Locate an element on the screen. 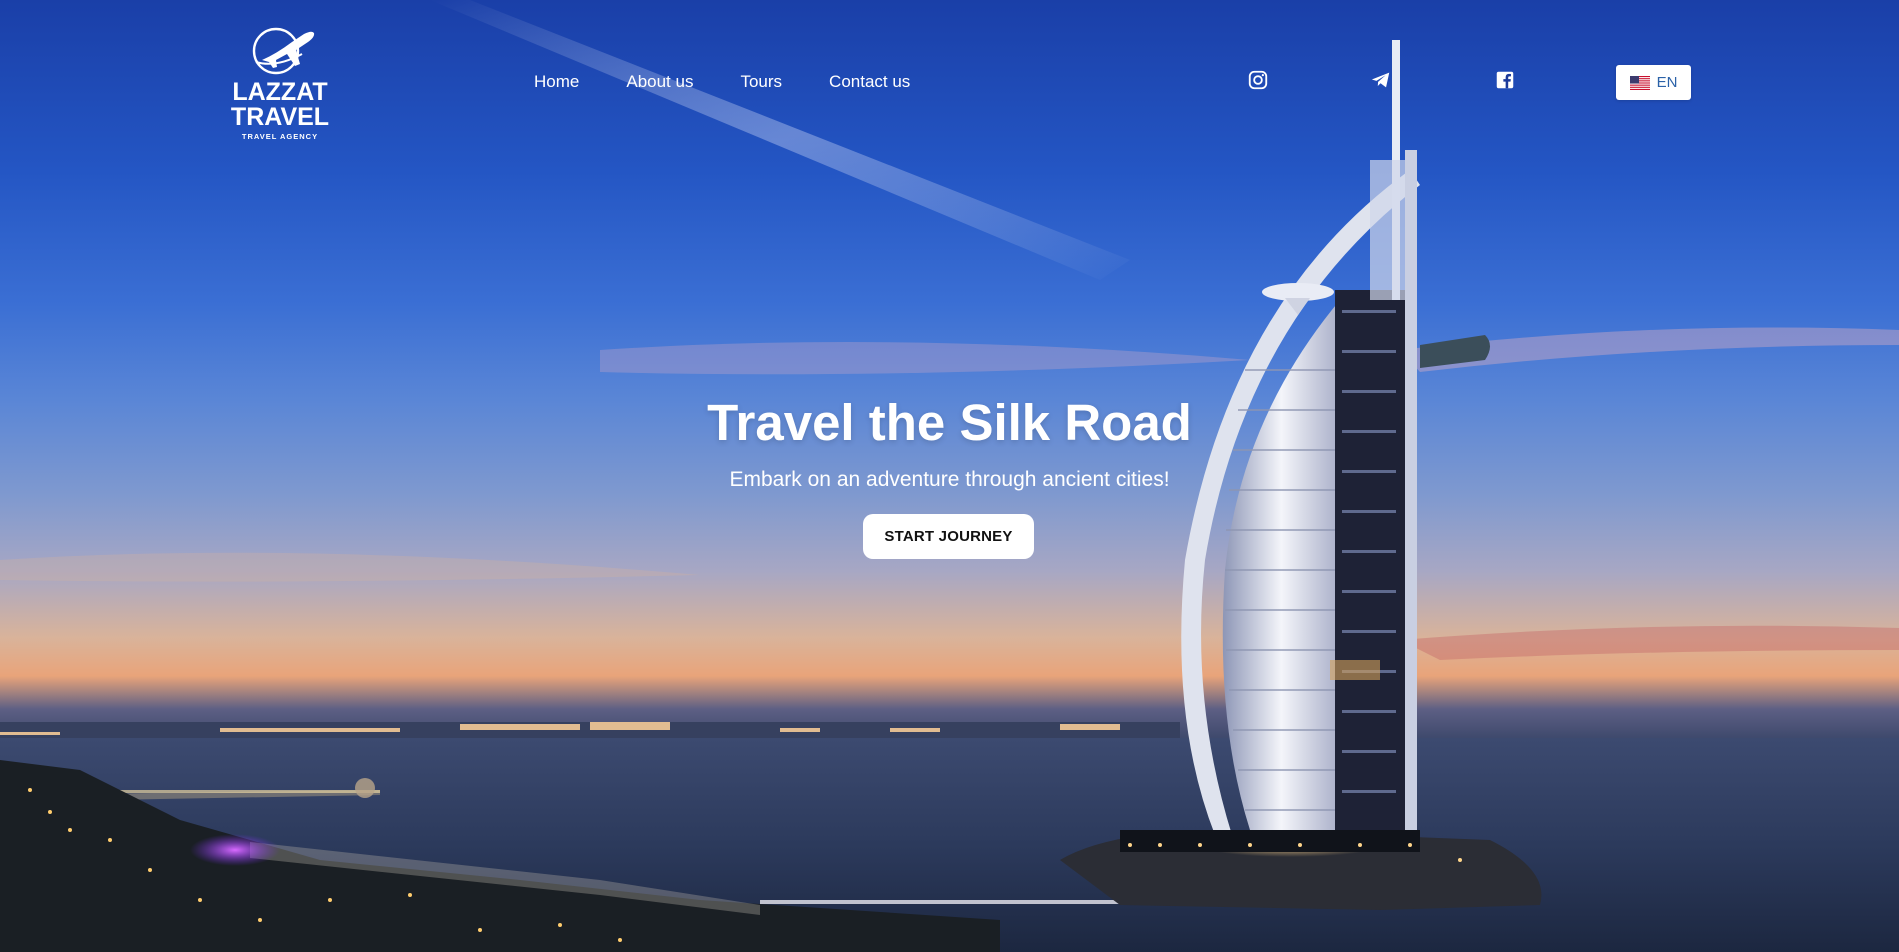 The image size is (1899, 952). telegram-icon is located at coordinates (1381, 80).